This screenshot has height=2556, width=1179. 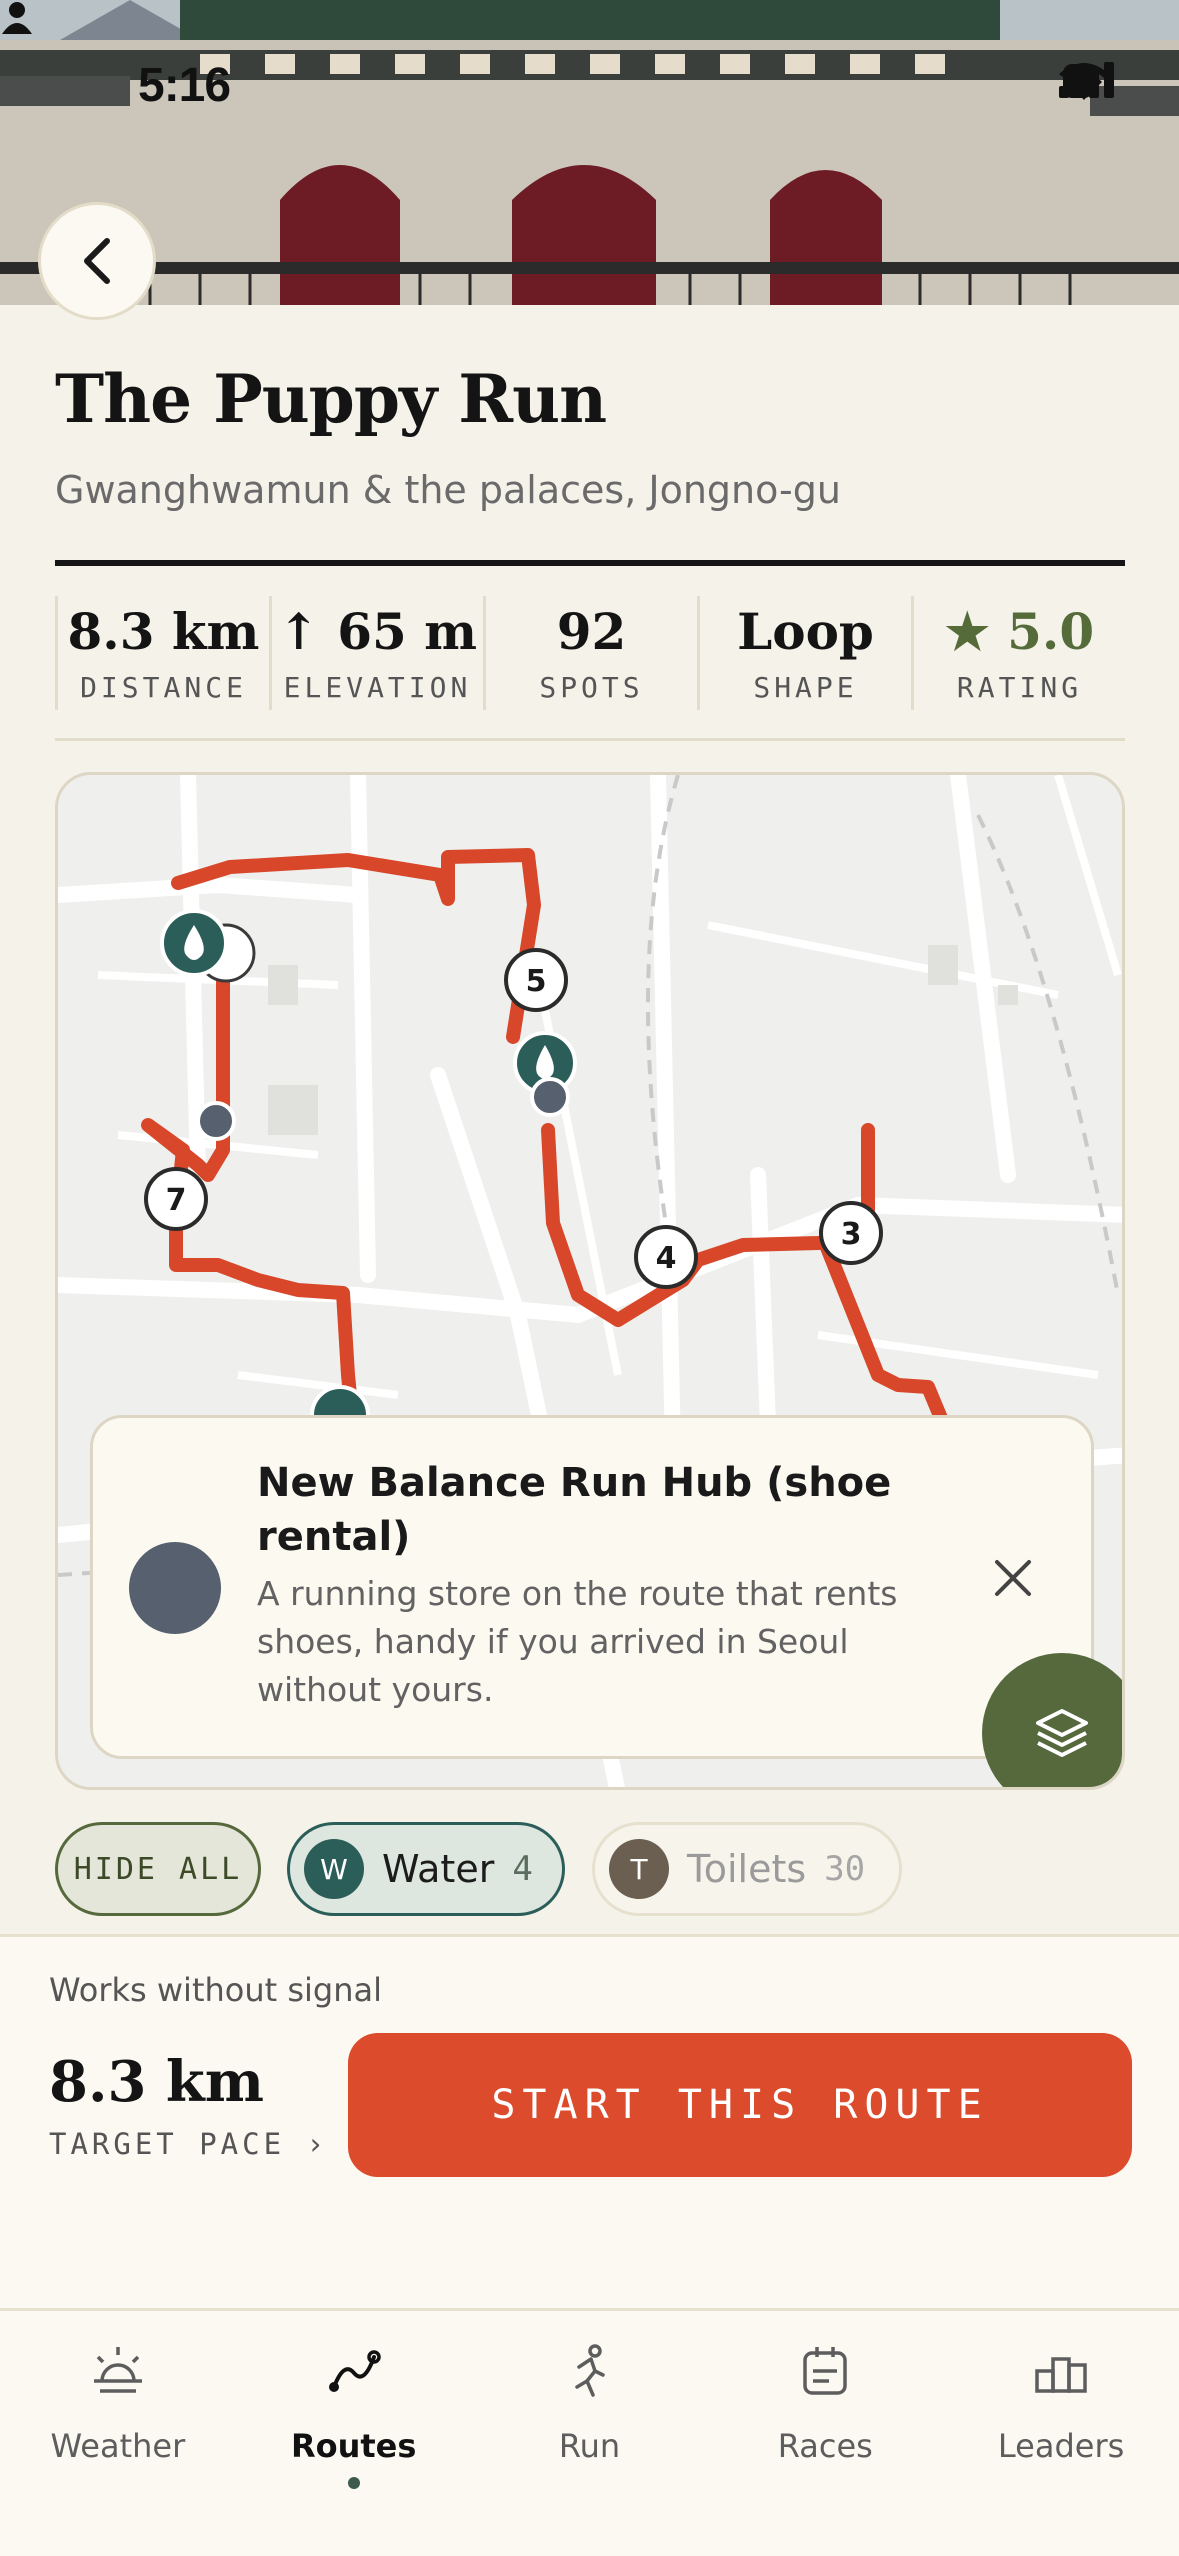 What do you see at coordinates (522, 1869) in the screenshot?
I see `chip-count: 4` at bounding box center [522, 1869].